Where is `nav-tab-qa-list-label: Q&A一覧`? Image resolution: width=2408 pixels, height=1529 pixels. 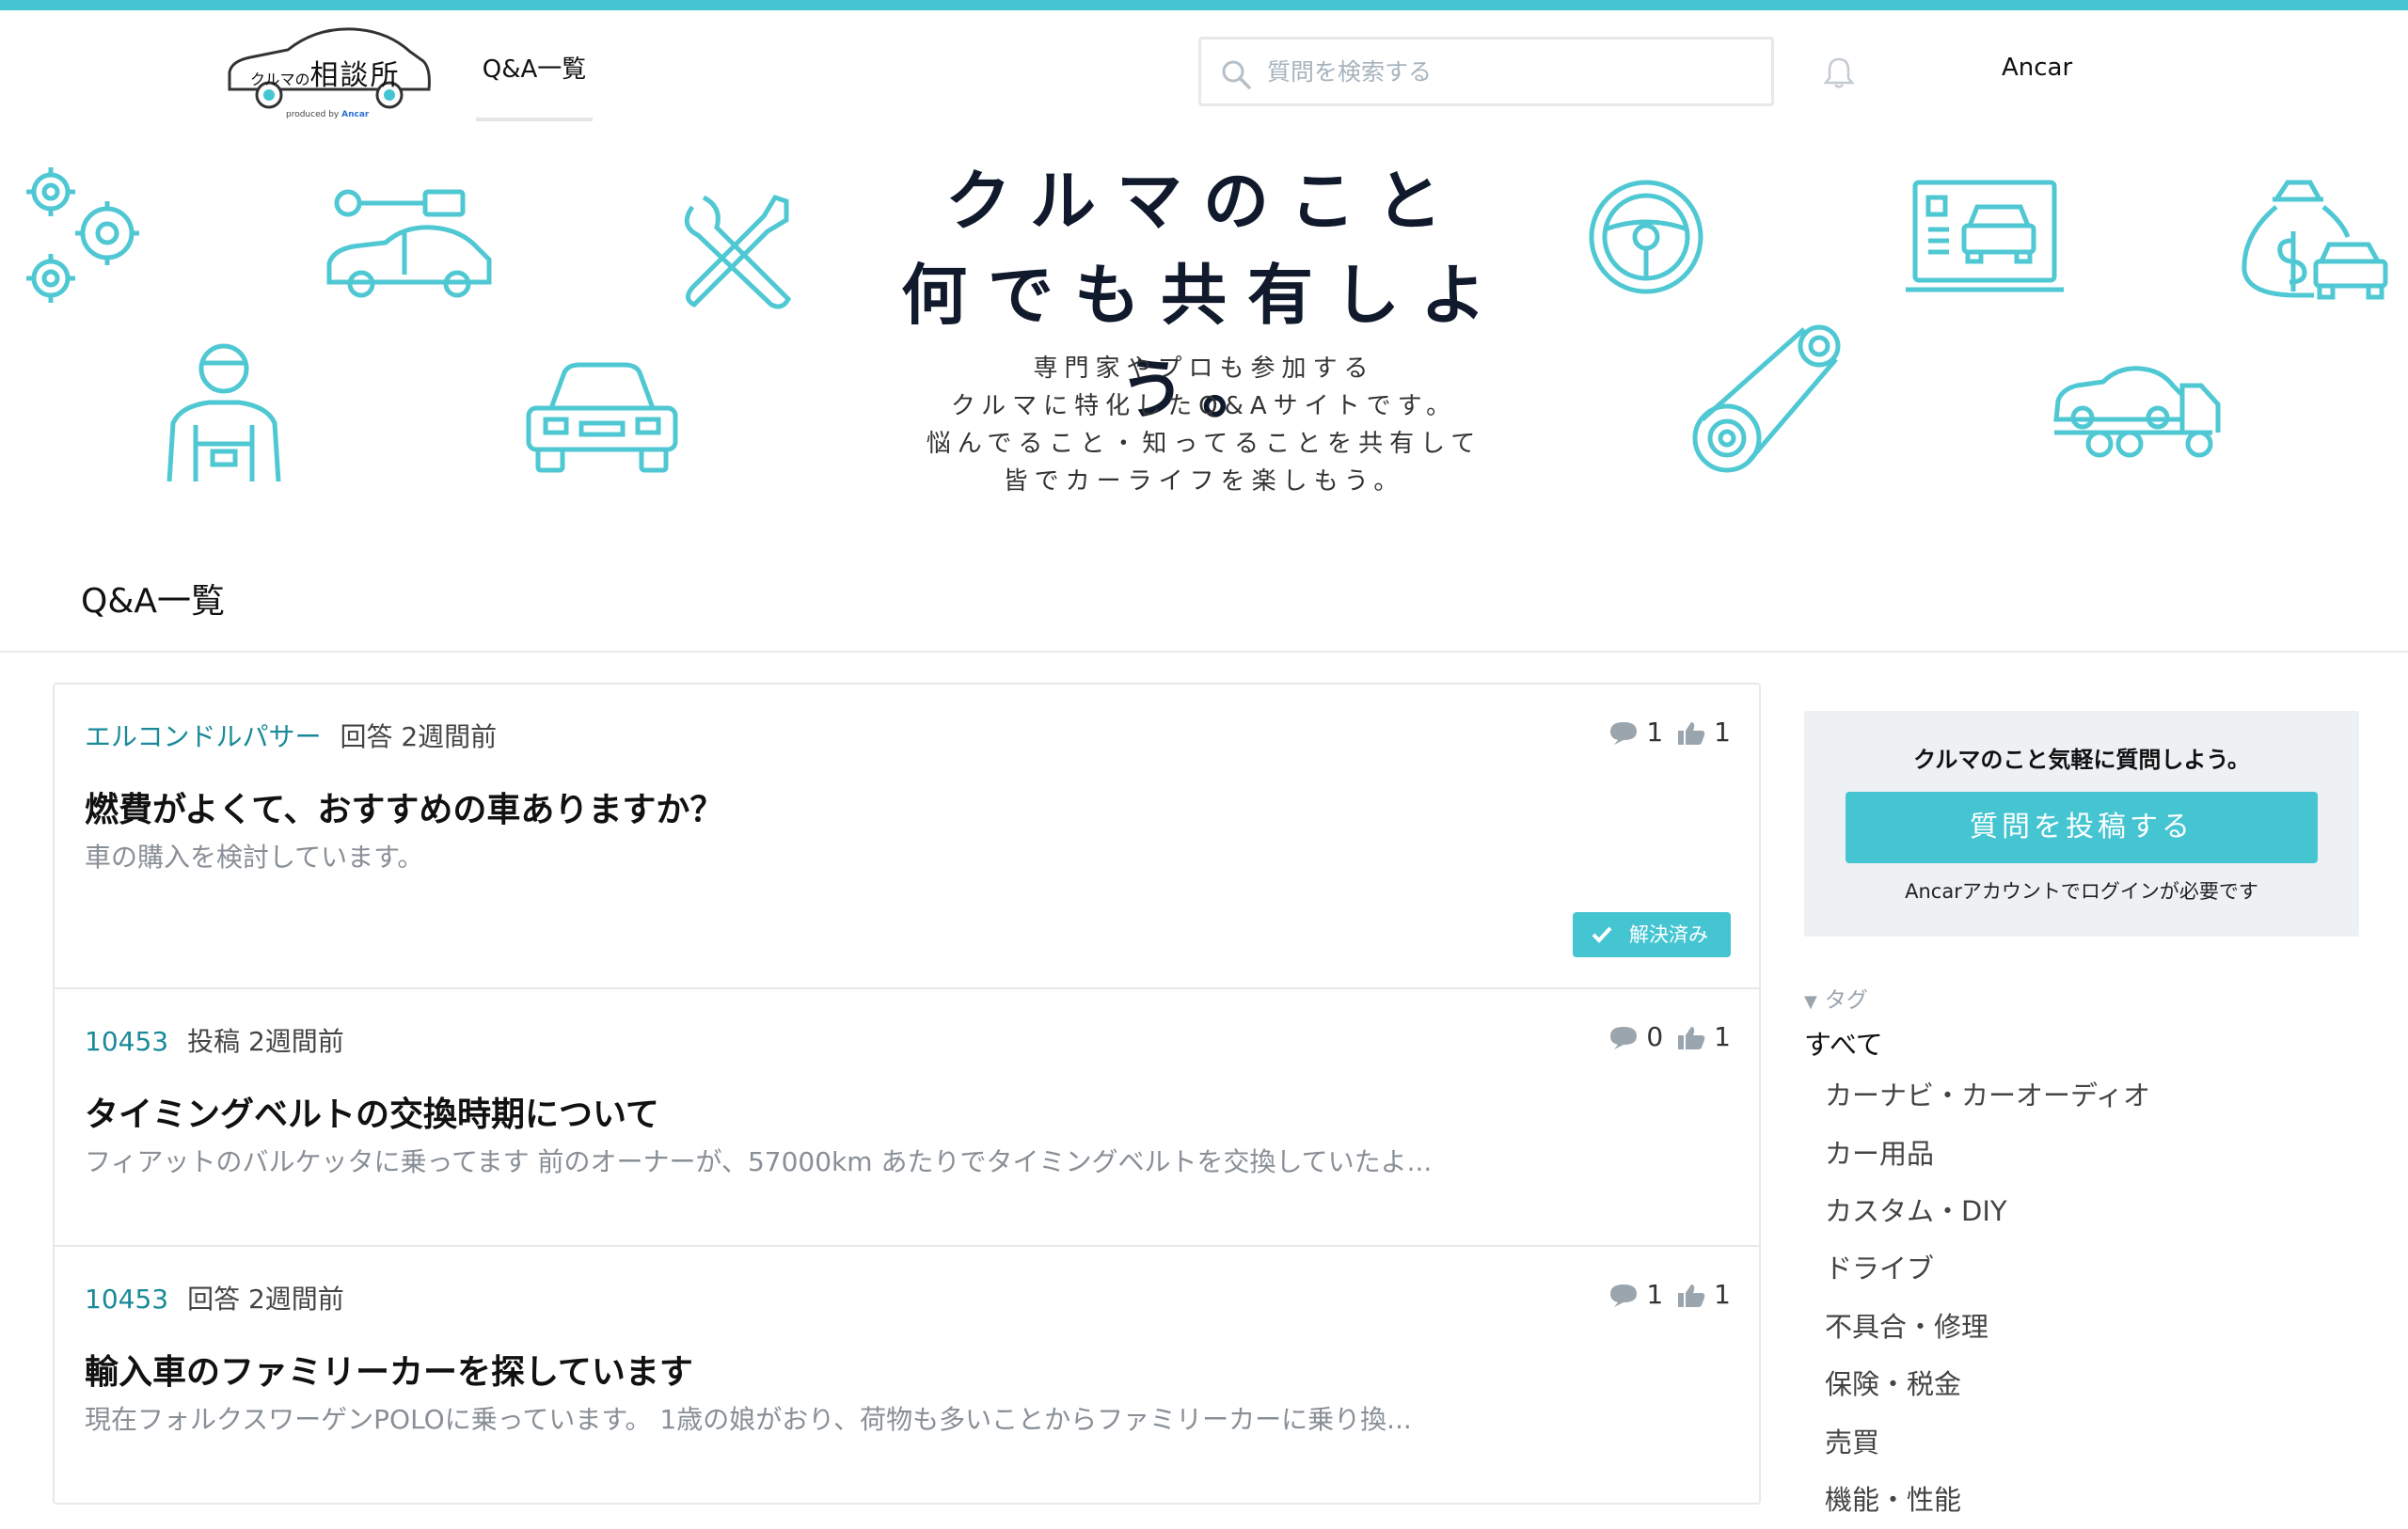
nav-tab-qa-list-label: Q&A一覧 is located at coordinates (535, 70).